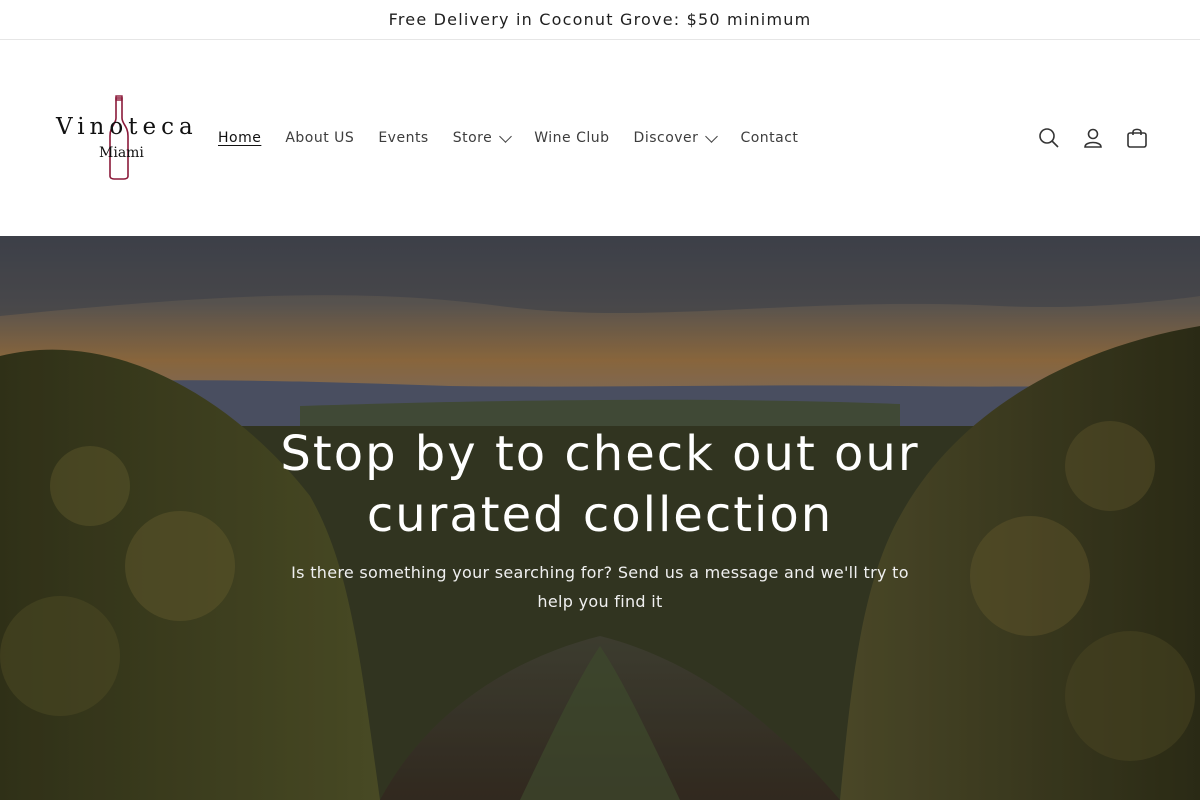  What do you see at coordinates (121, 153) in the screenshot?
I see `logo-text-sub: Miami` at bounding box center [121, 153].